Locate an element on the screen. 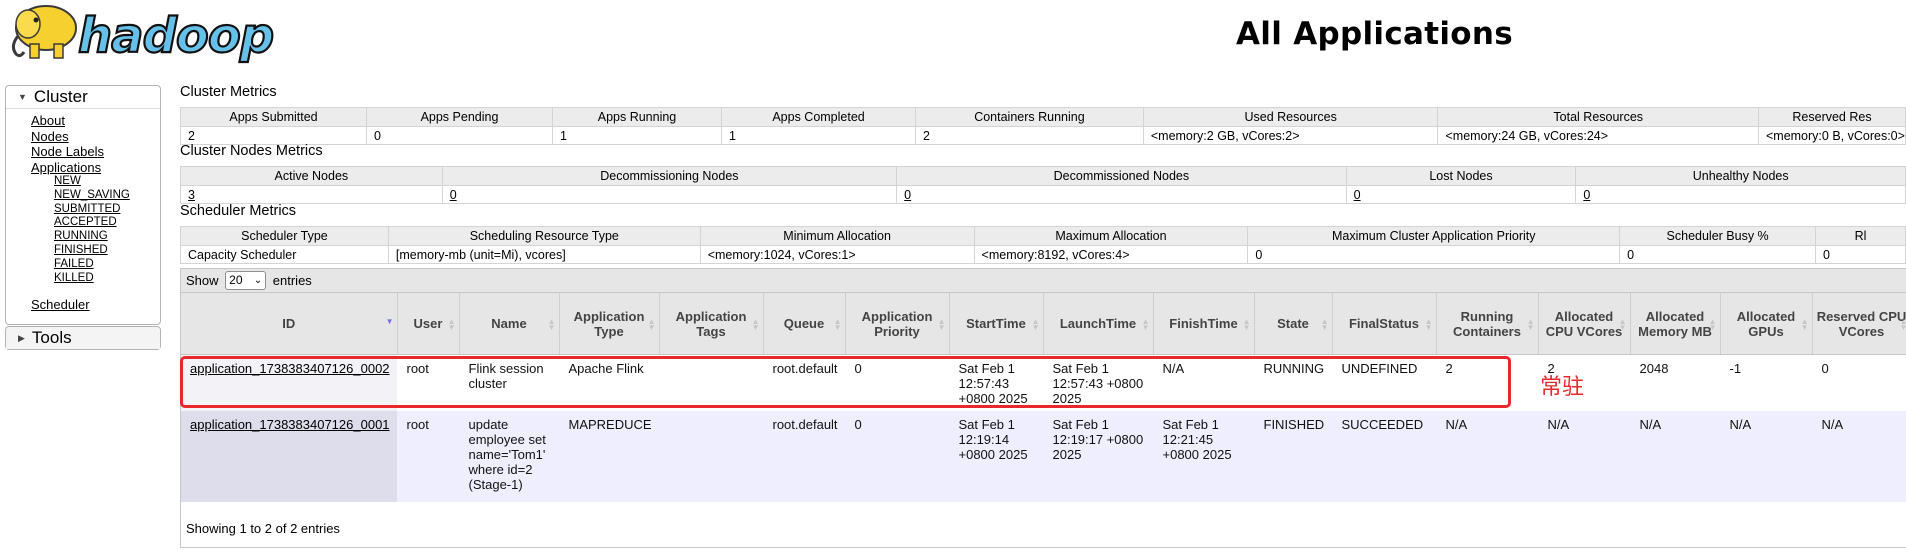  tools-nav-header: ▶ Tools is located at coordinates (83, 338).